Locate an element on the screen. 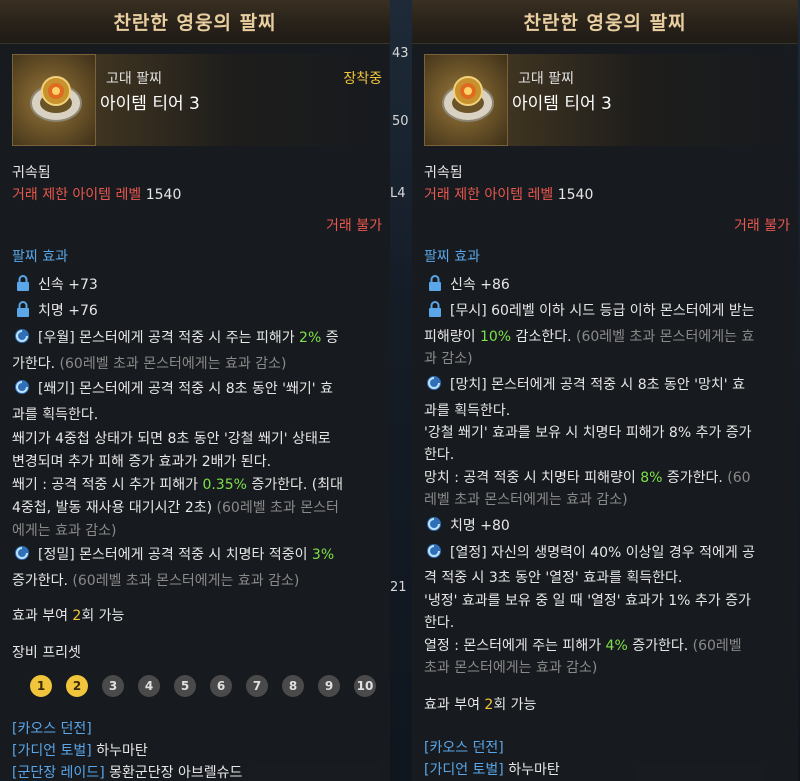 The image size is (800, 781). preset-button-5: 5 is located at coordinates (185, 686).